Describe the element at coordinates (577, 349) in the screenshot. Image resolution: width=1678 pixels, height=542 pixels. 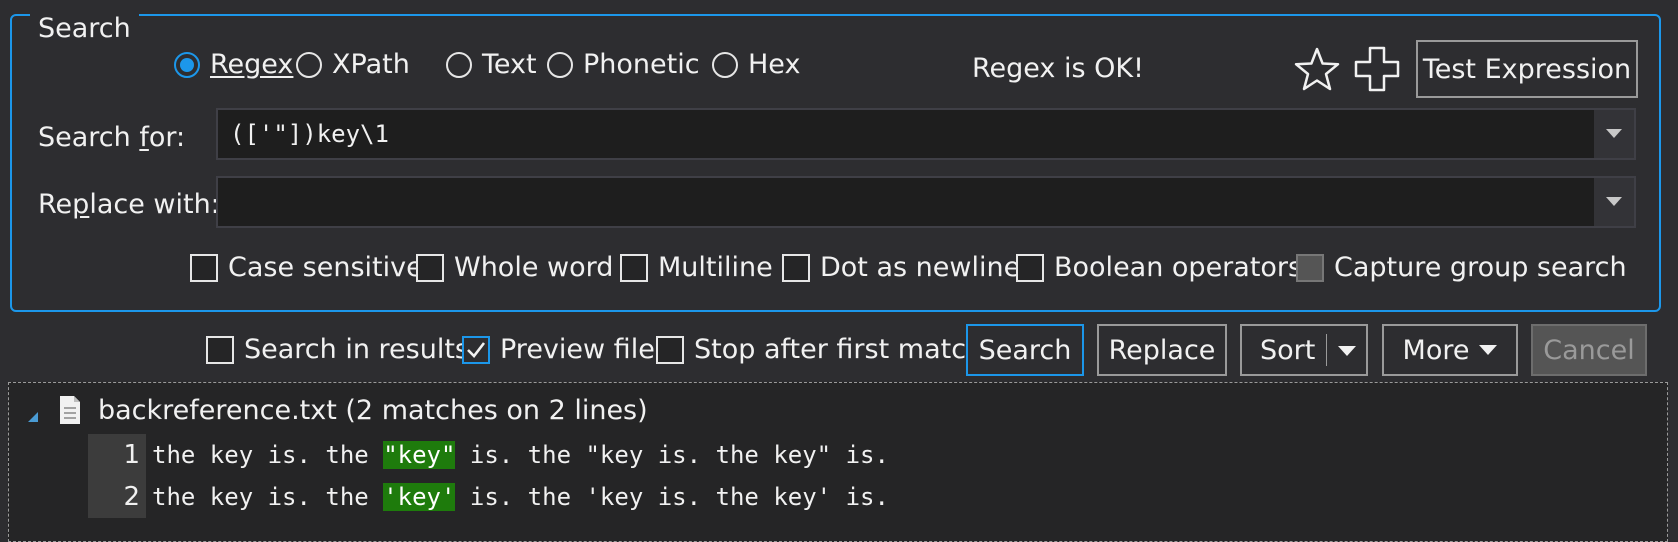
I see `preview-file-label: Preview file` at that location.